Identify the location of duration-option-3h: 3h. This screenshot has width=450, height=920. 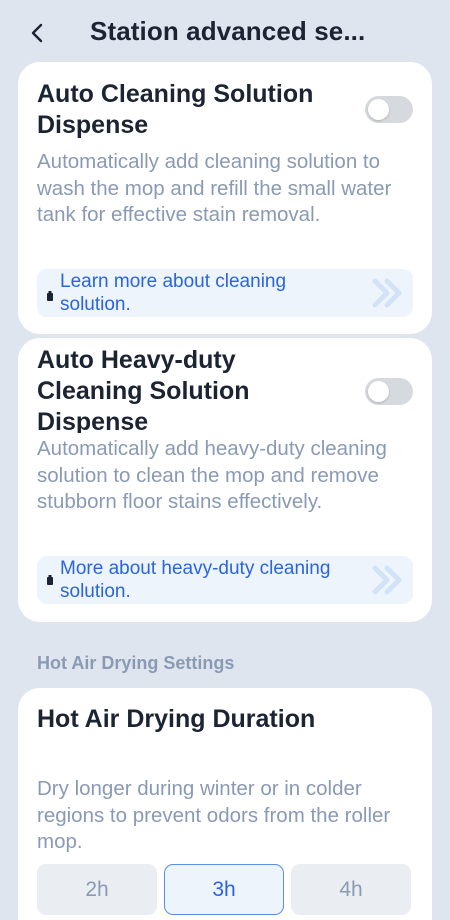
(224, 889).